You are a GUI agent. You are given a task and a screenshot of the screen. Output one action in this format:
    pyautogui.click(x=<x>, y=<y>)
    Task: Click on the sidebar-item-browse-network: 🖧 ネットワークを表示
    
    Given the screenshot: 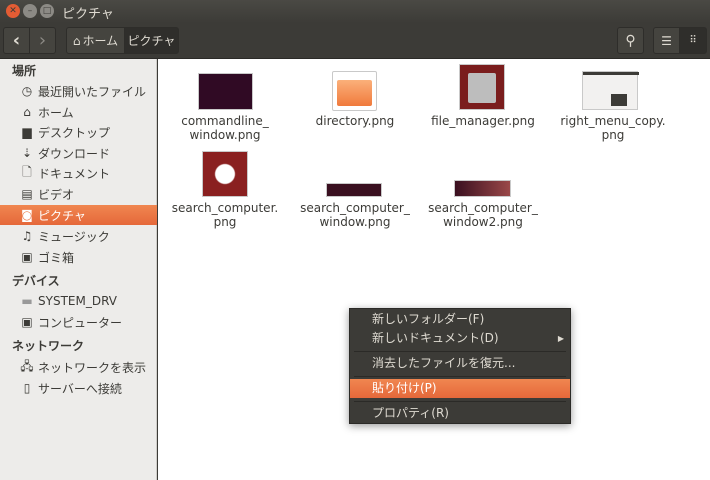 What is the action you would take?
    pyautogui.click(x=78, y=367)
    